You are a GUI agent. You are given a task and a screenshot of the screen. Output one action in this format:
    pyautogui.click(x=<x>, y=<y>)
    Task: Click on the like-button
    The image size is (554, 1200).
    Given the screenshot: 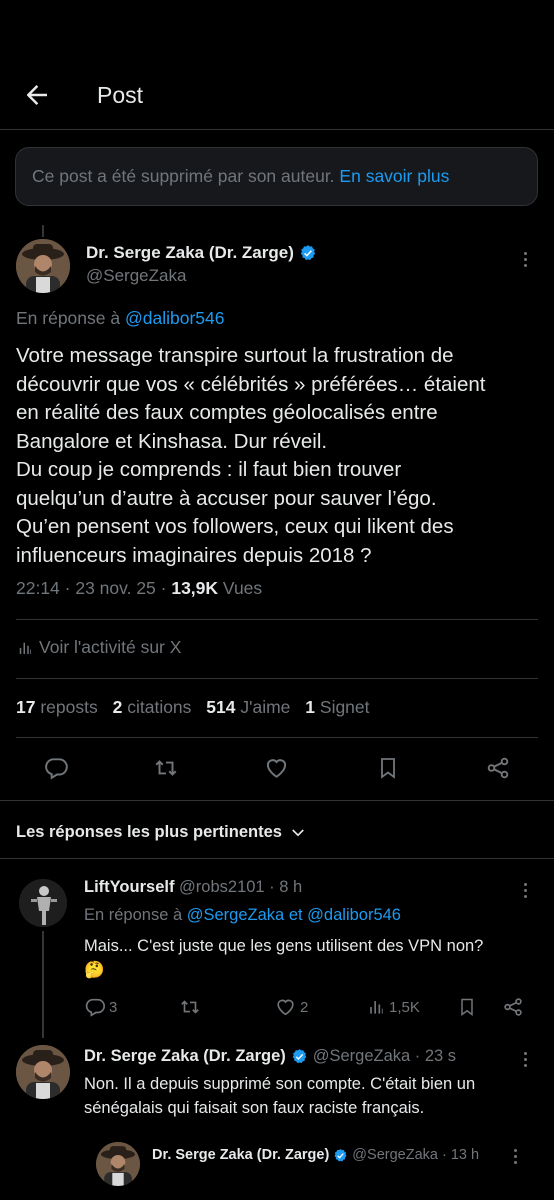 What is the action you would take?
    pyautogui.click(x=276, y=768)
    